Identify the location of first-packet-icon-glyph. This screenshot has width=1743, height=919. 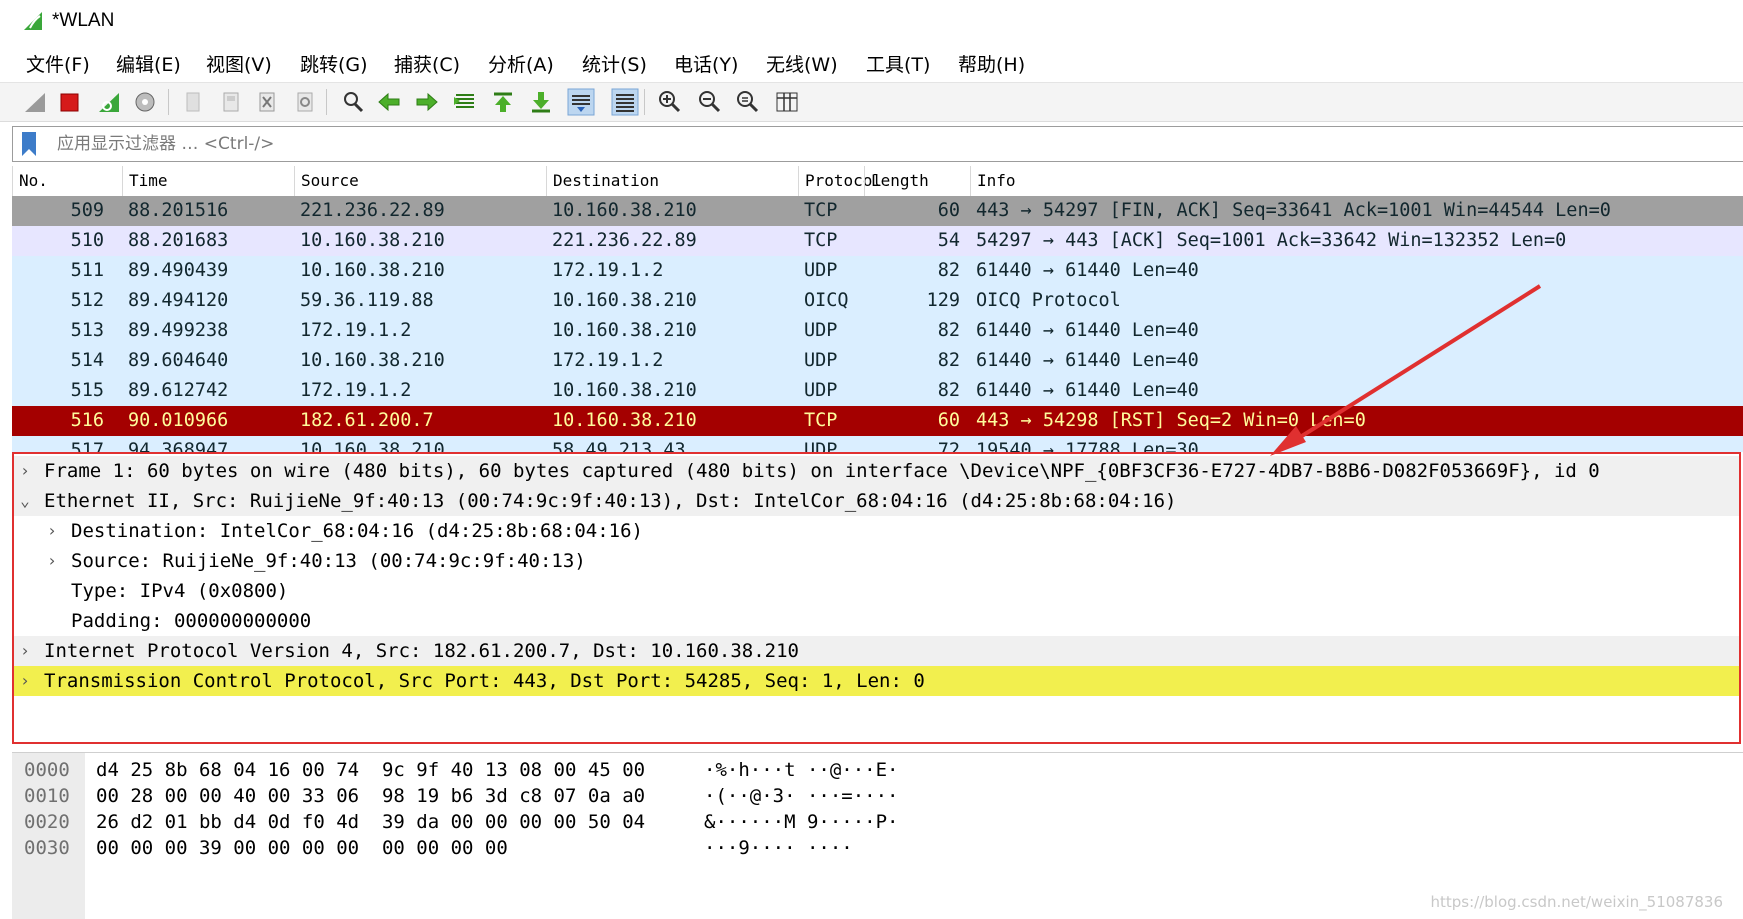
(503, 102).